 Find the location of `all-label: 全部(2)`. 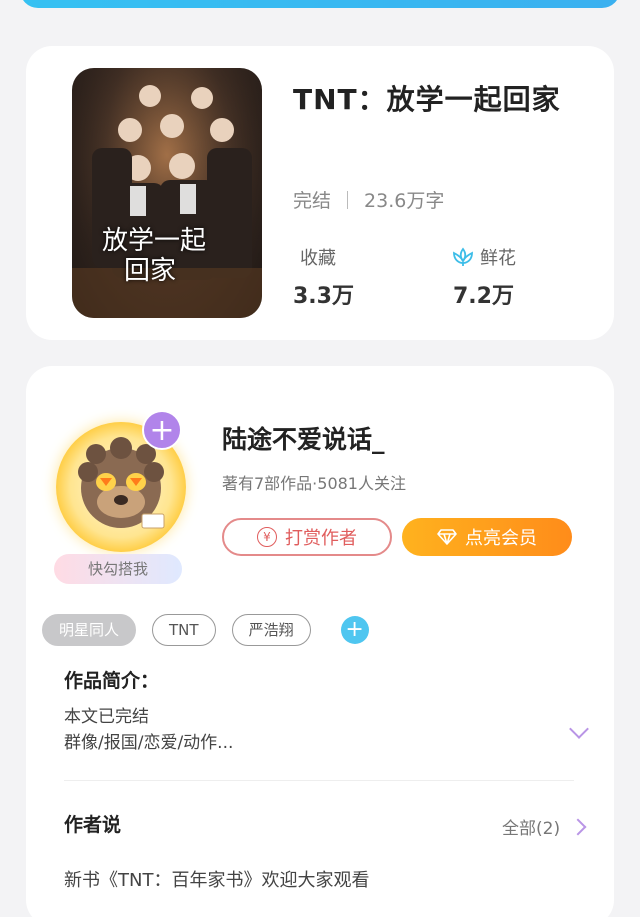

all-label: 全部(2) is located at coordinates (531, 829).